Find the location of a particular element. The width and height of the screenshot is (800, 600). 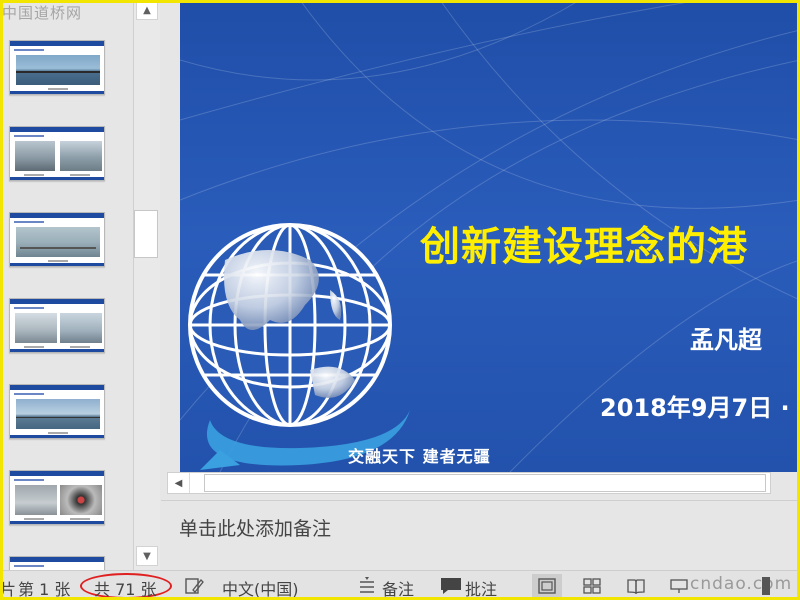

slide-slogan: 交融天下 建者无疆 is located at coordinates (419, 455).